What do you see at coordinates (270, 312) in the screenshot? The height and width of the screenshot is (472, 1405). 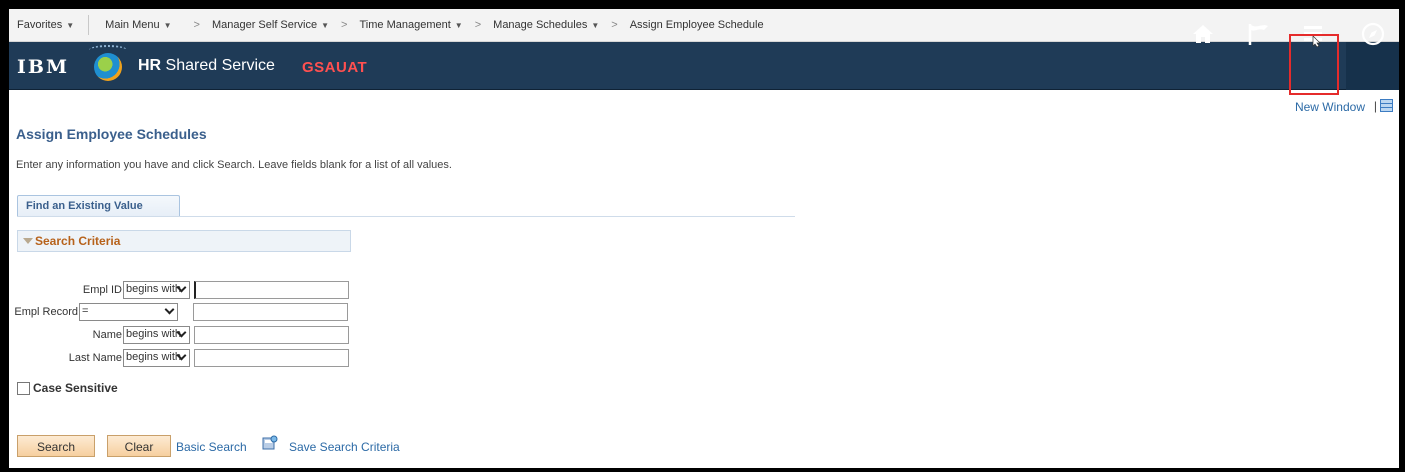 I see `empl-record-input` at bounding box center [270, 312].